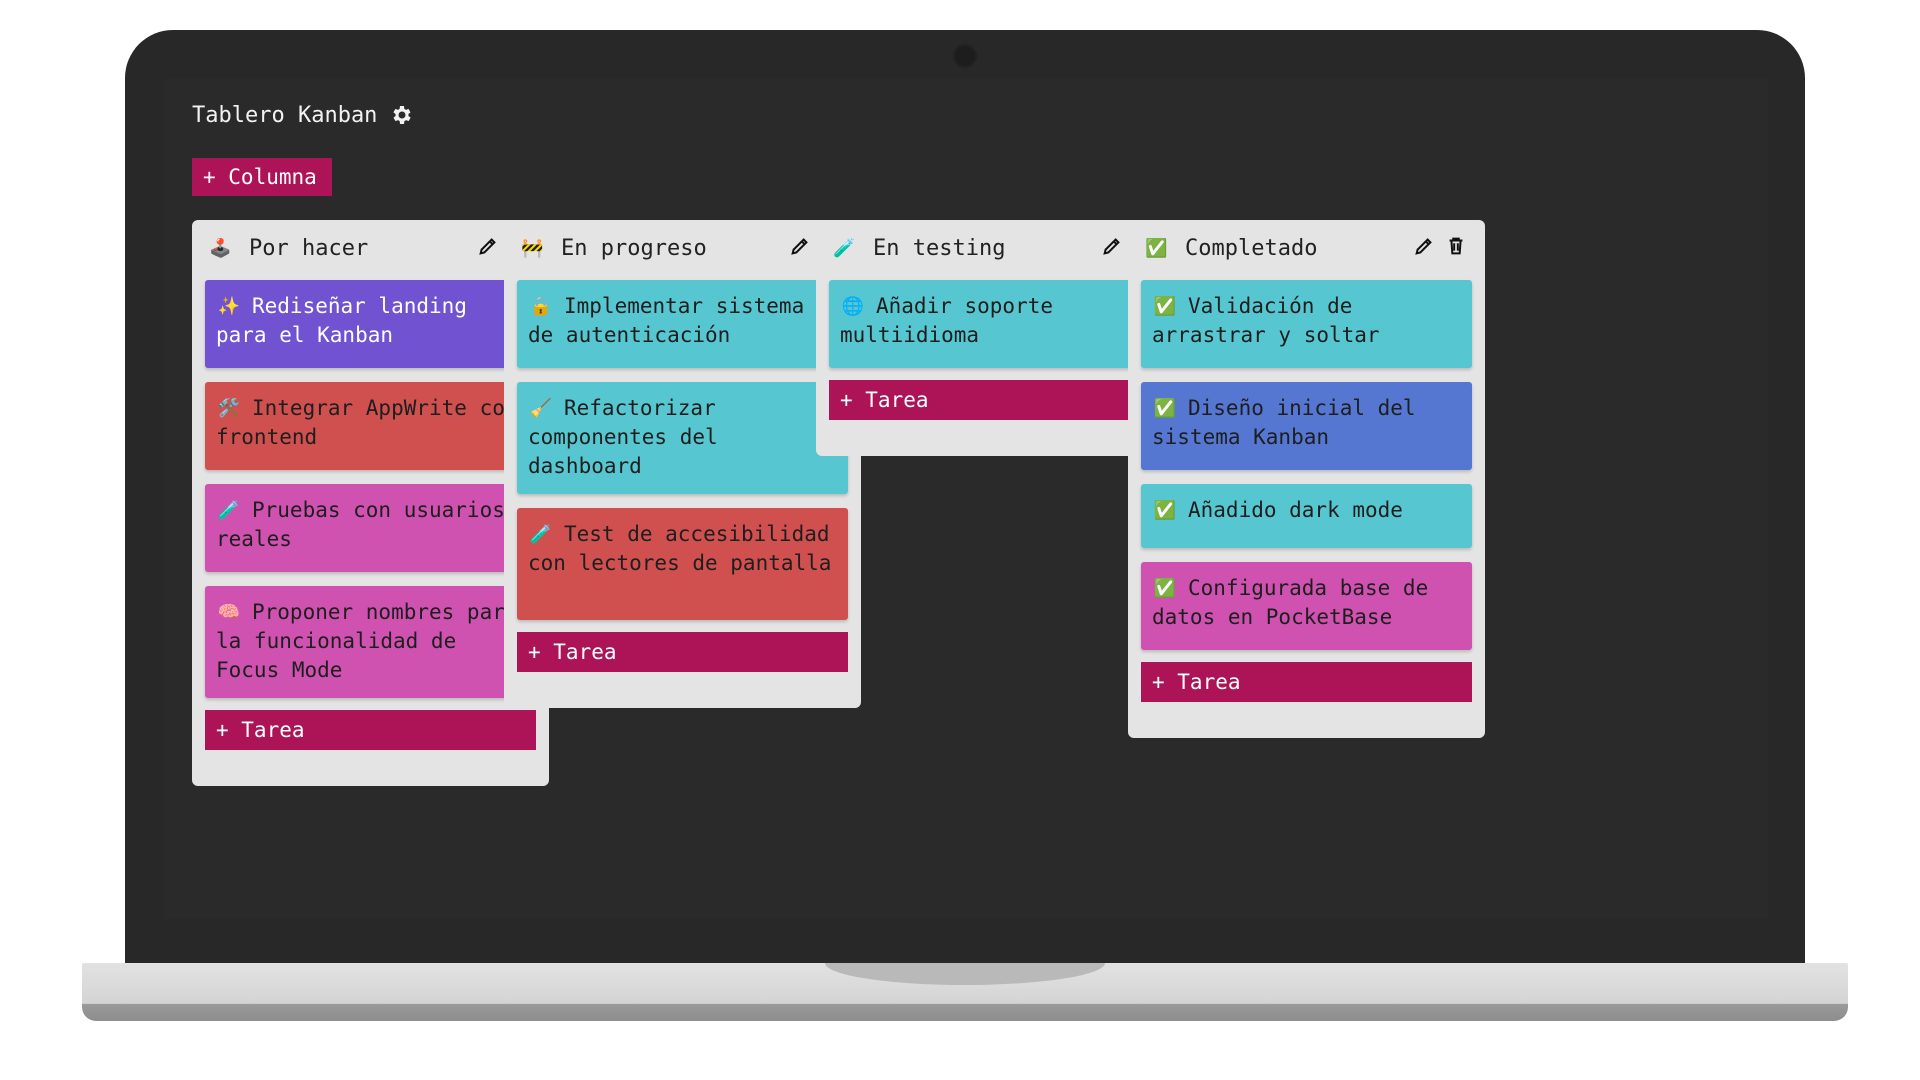  I want to click on task-card: ✅ Añadido dark mode, so click(1306, 516).